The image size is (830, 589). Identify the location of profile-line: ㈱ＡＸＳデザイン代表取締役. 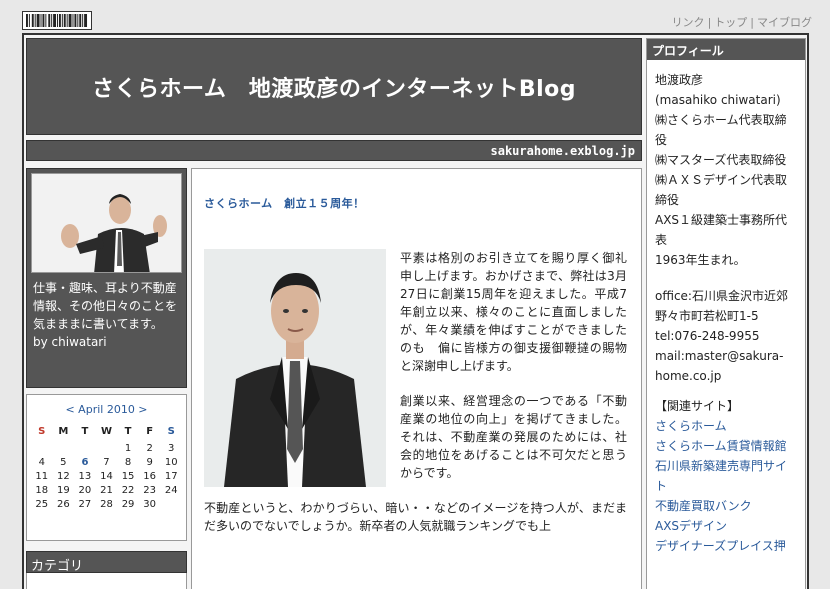
(721, 190).